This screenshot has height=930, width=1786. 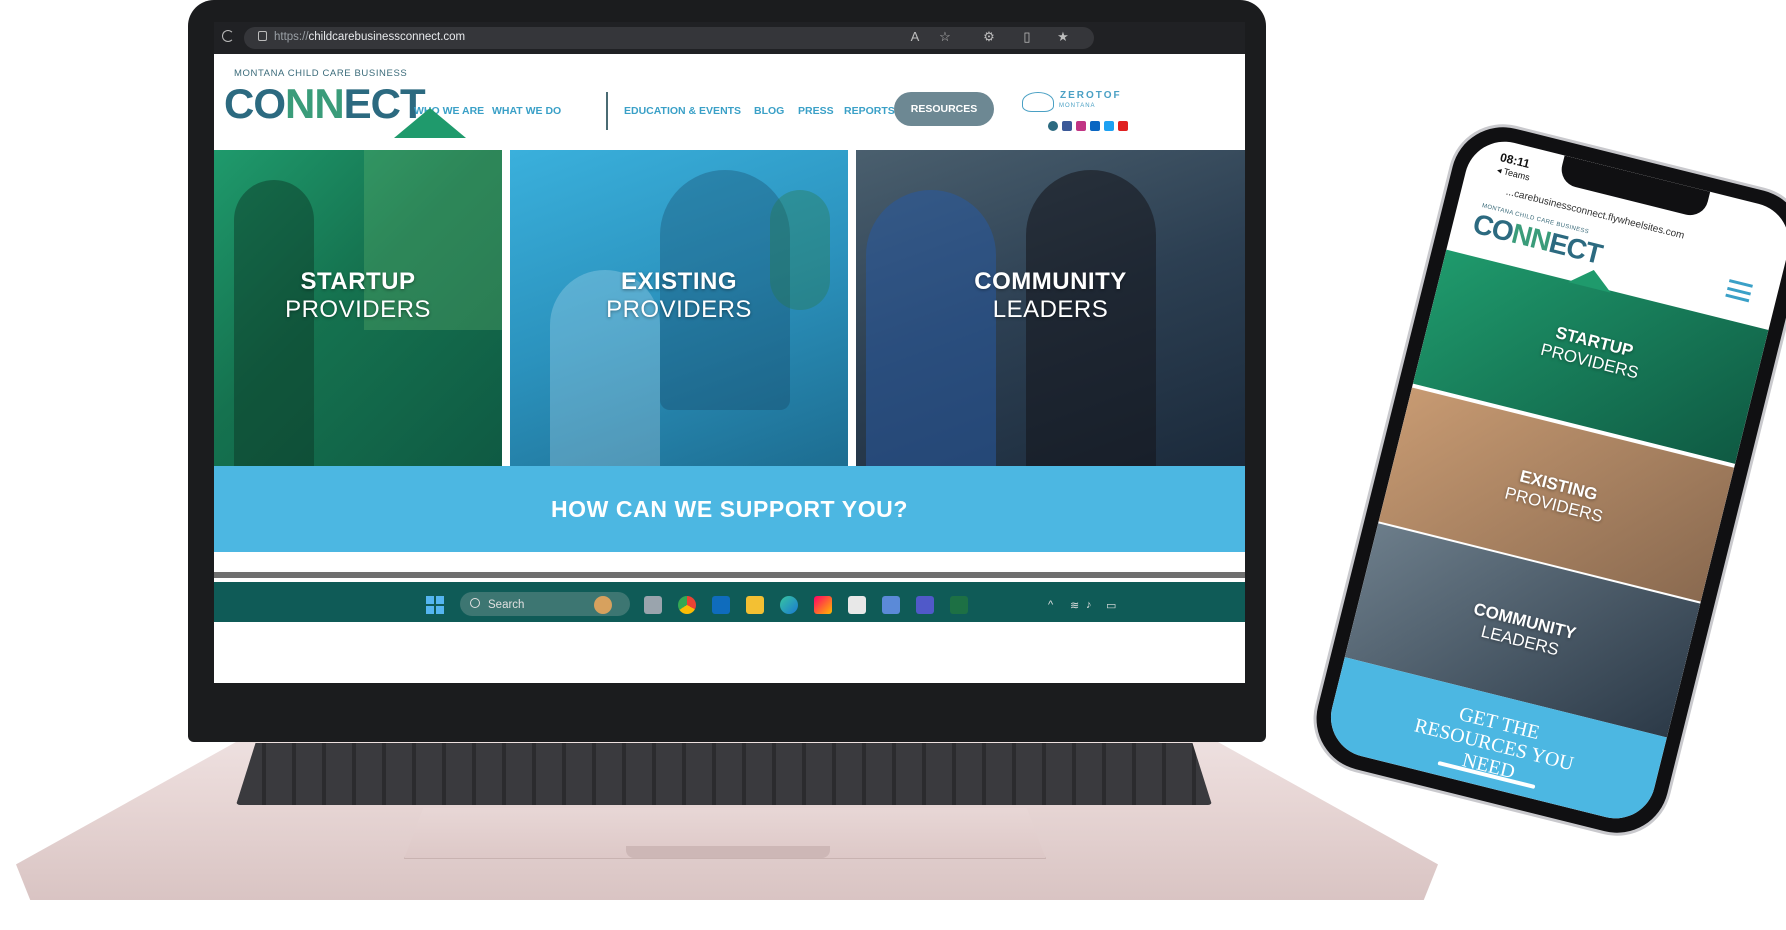 I want to click on logo-subtitle: MONTANA CHILD CARE BUSINESS, so click(x=321, y=73).